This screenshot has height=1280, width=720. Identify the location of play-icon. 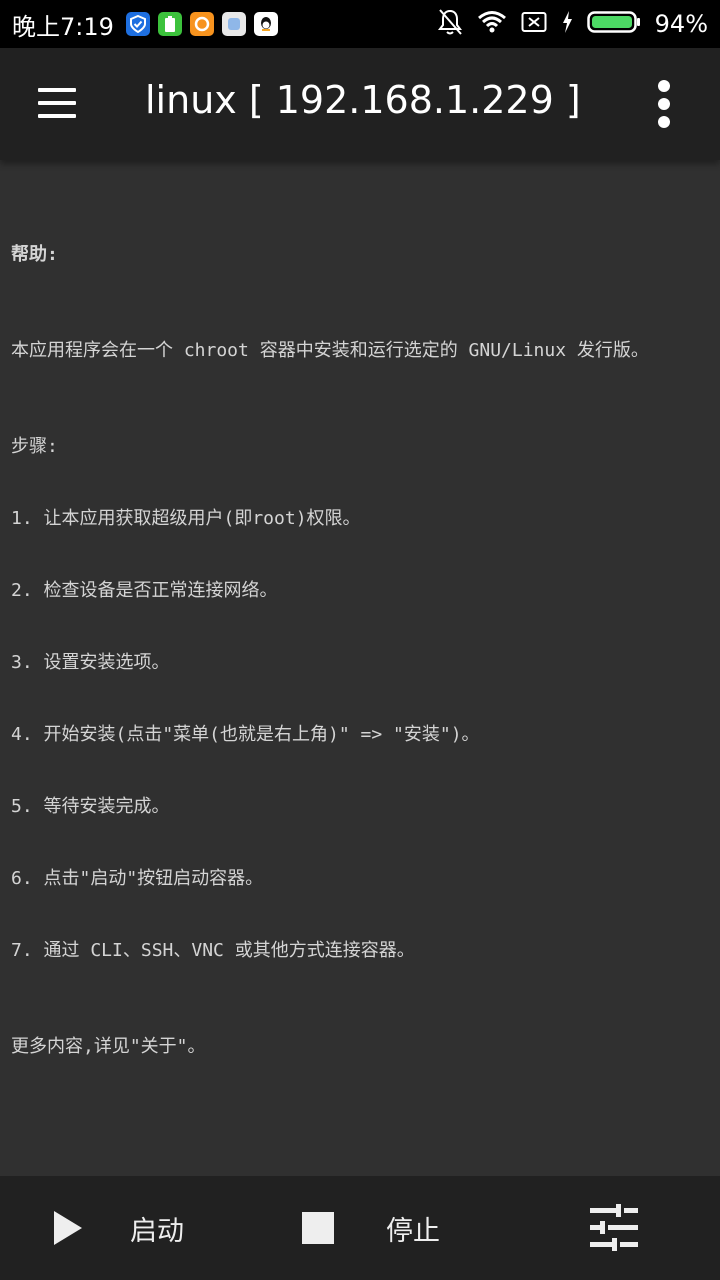
(68, 1228).